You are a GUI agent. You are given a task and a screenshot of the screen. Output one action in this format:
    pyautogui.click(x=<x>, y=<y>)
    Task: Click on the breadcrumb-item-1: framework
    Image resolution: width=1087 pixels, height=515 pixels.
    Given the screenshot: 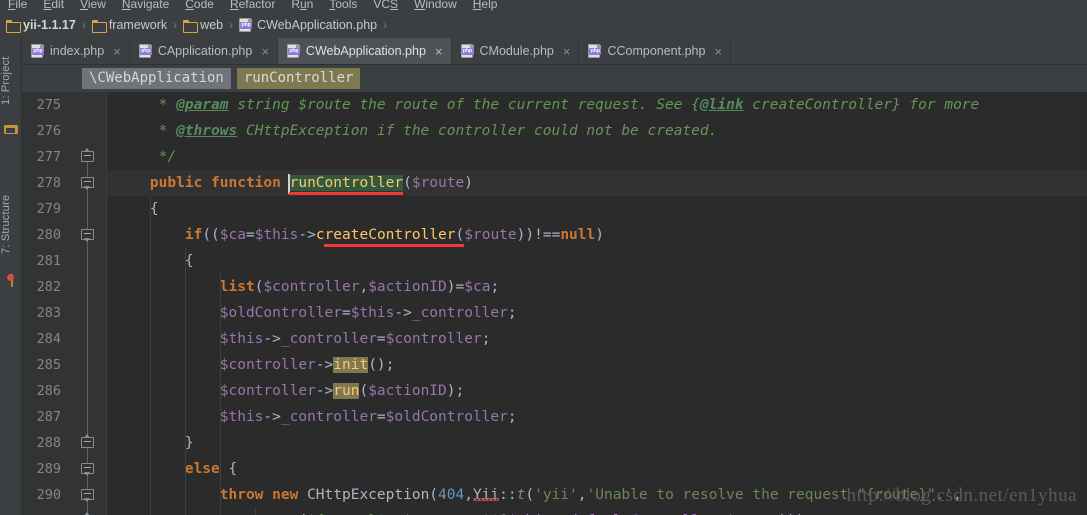 What is the action you would take?
    pyautogui.click(x=129, y=25)
    